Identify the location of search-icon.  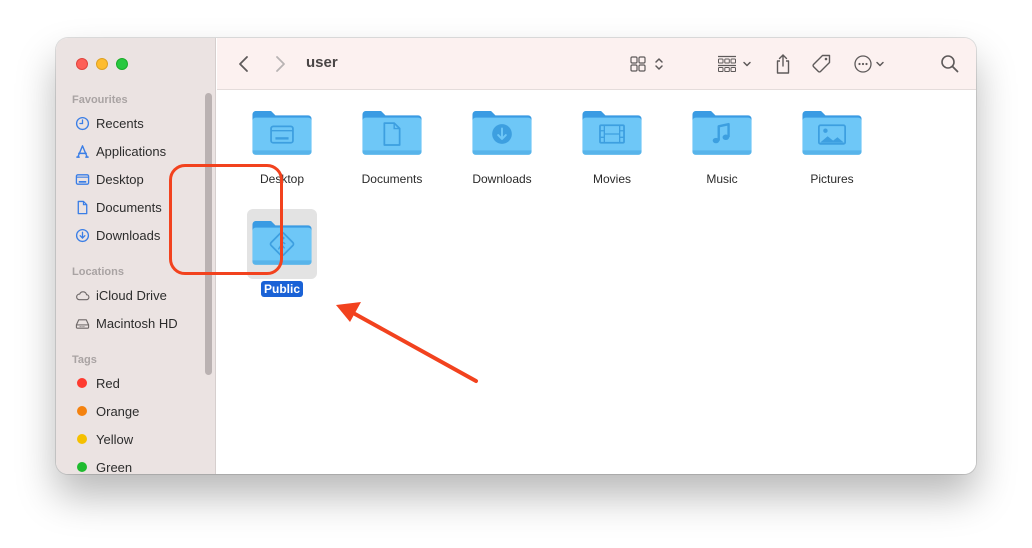
(950, 64).